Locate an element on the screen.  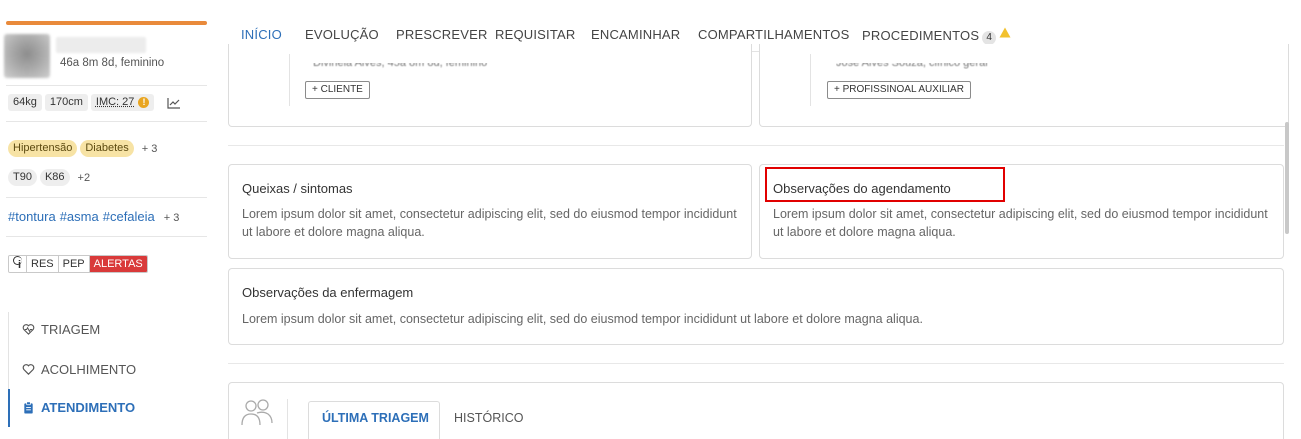
imc-label: IMC: 27 is located at coordinates (115, 102).